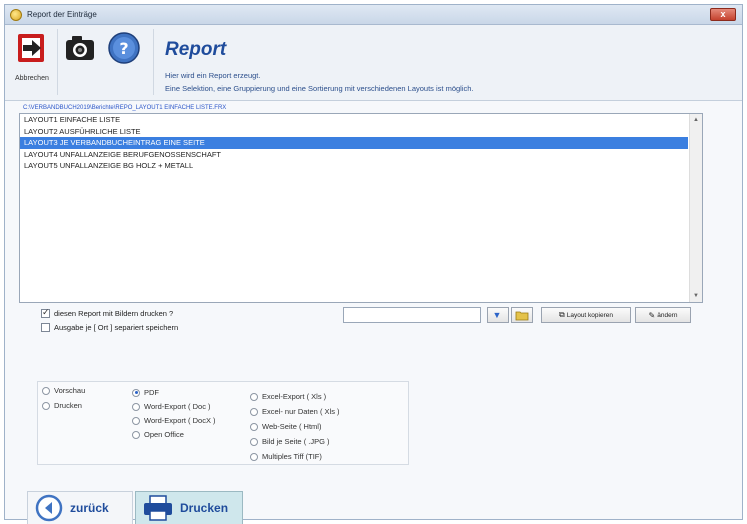  I want to click on radio-jpg-per-page: Bild je Seite ( .JPG ), so click(290, 441).